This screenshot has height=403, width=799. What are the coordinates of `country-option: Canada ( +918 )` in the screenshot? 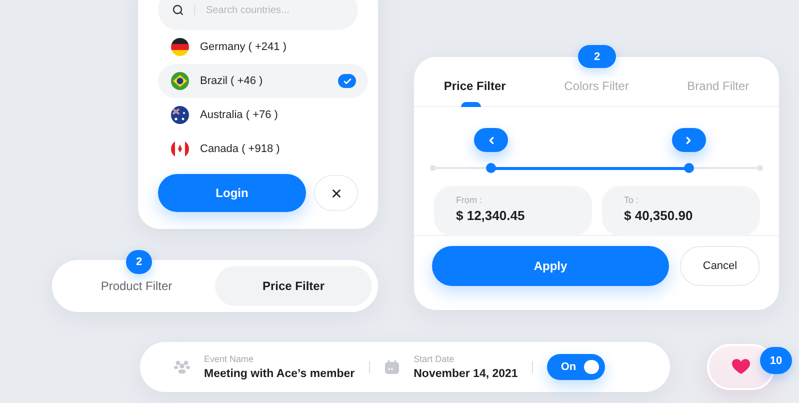 It's located at (263, 149).